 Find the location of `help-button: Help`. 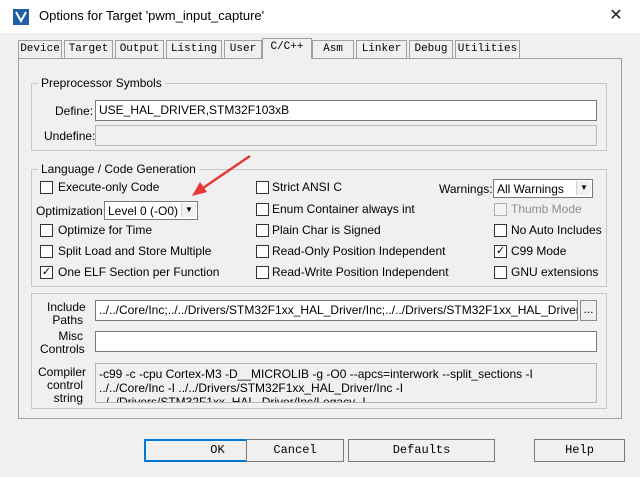

help-button: Help is located at coordinates (579, 450).